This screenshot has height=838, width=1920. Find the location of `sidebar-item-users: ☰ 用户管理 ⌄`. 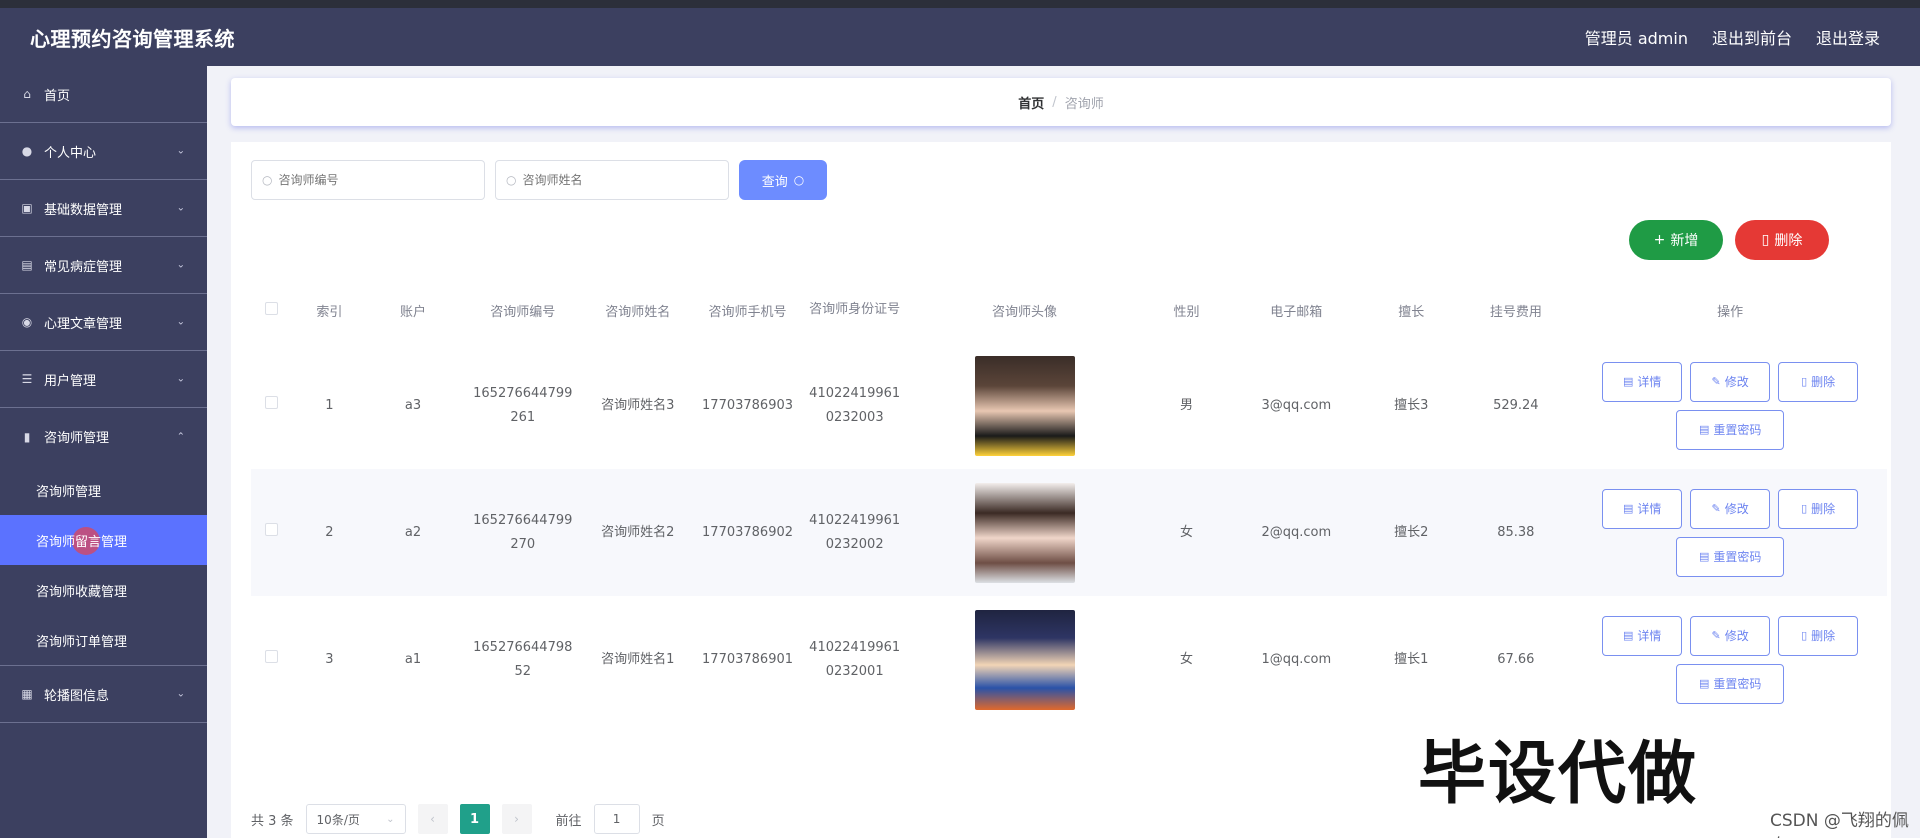

sidebar-item-users: ☰ 用户管理 ⌄ is located at coordinates (103, 379).